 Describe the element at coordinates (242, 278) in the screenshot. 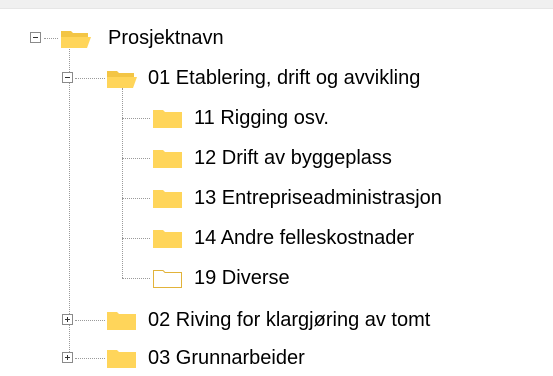

I see `tree-node-label: 19 Diverse` at that location.